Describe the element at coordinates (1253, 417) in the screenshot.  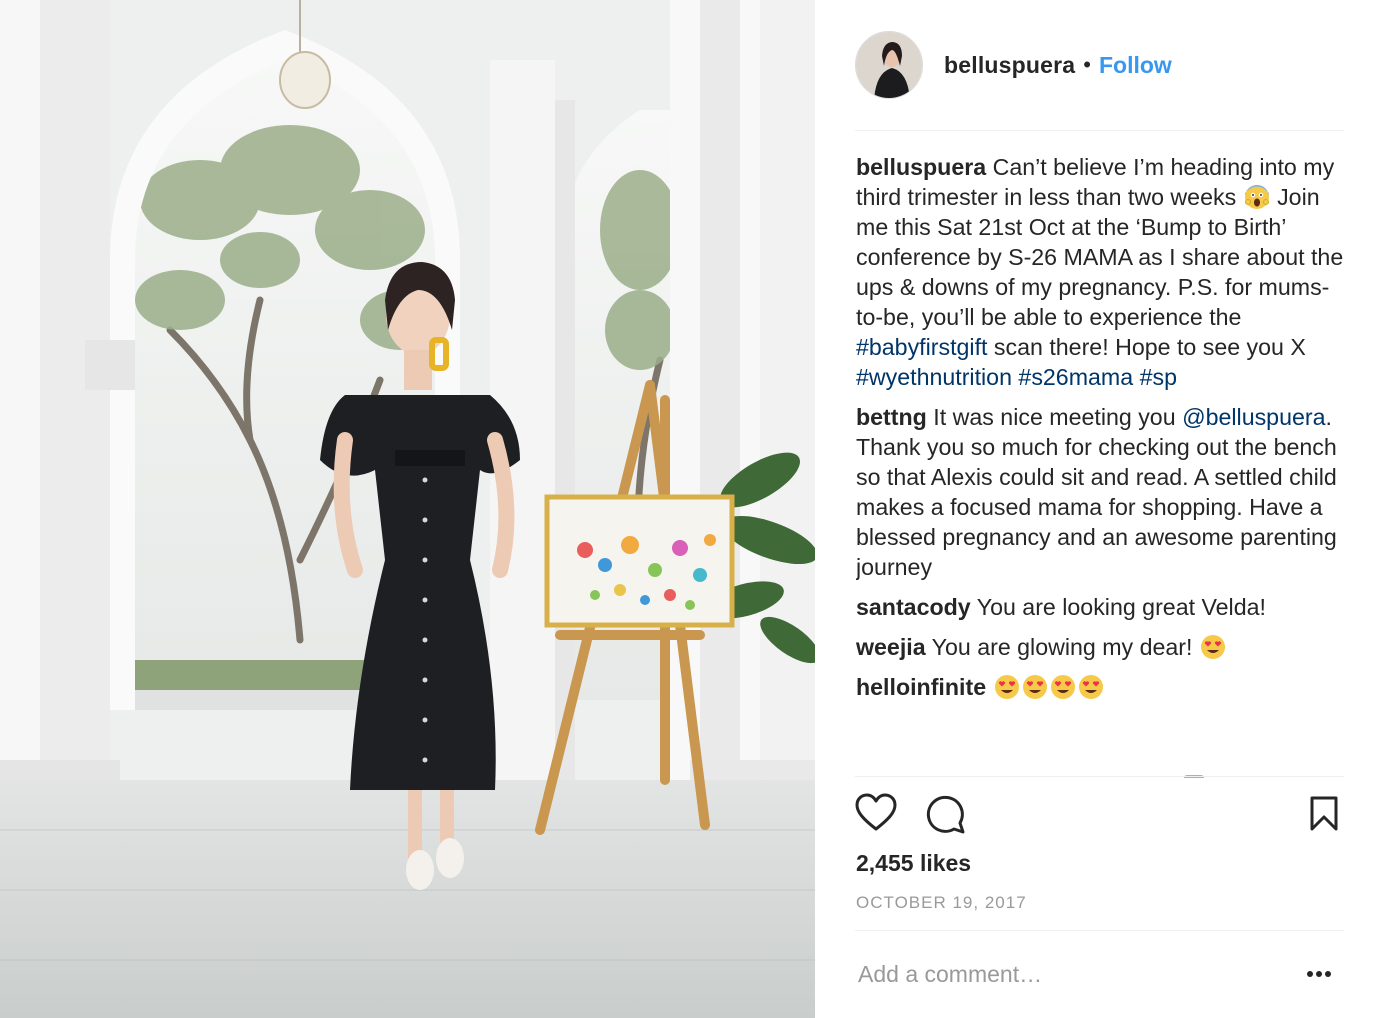
I see `mention-link: @belluspuera` at that location.